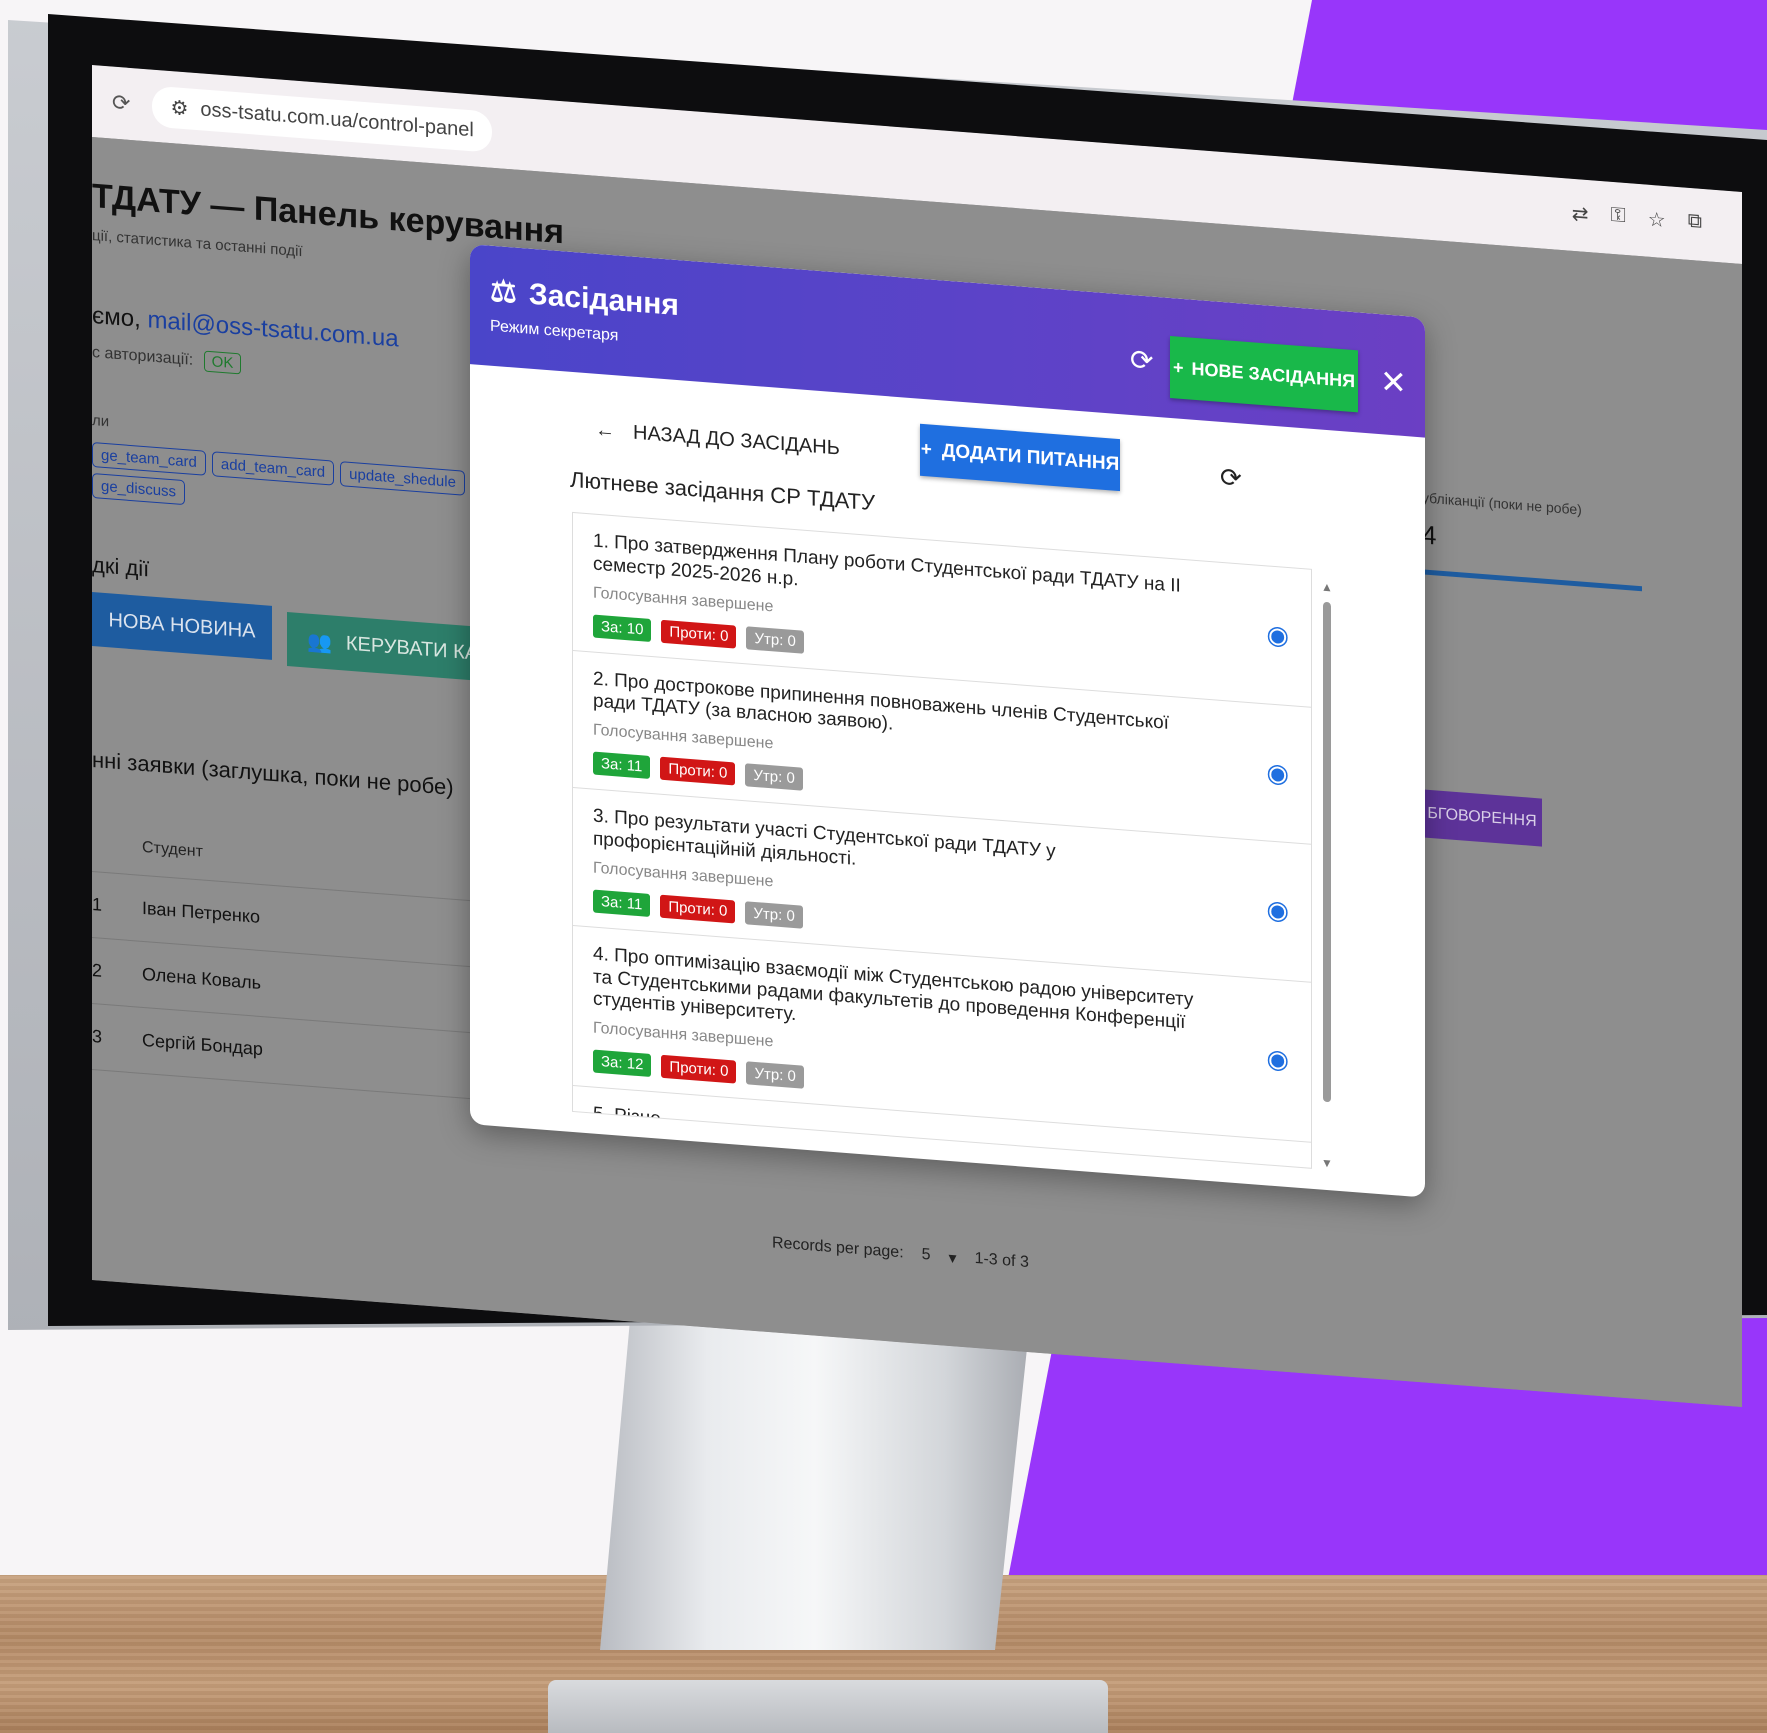 The image size is (1767, 1733). What do you see at coordinates (149, 459) in the screenshot?
I see `role-chip: ge_team_card` at bounding box center [149, 459].